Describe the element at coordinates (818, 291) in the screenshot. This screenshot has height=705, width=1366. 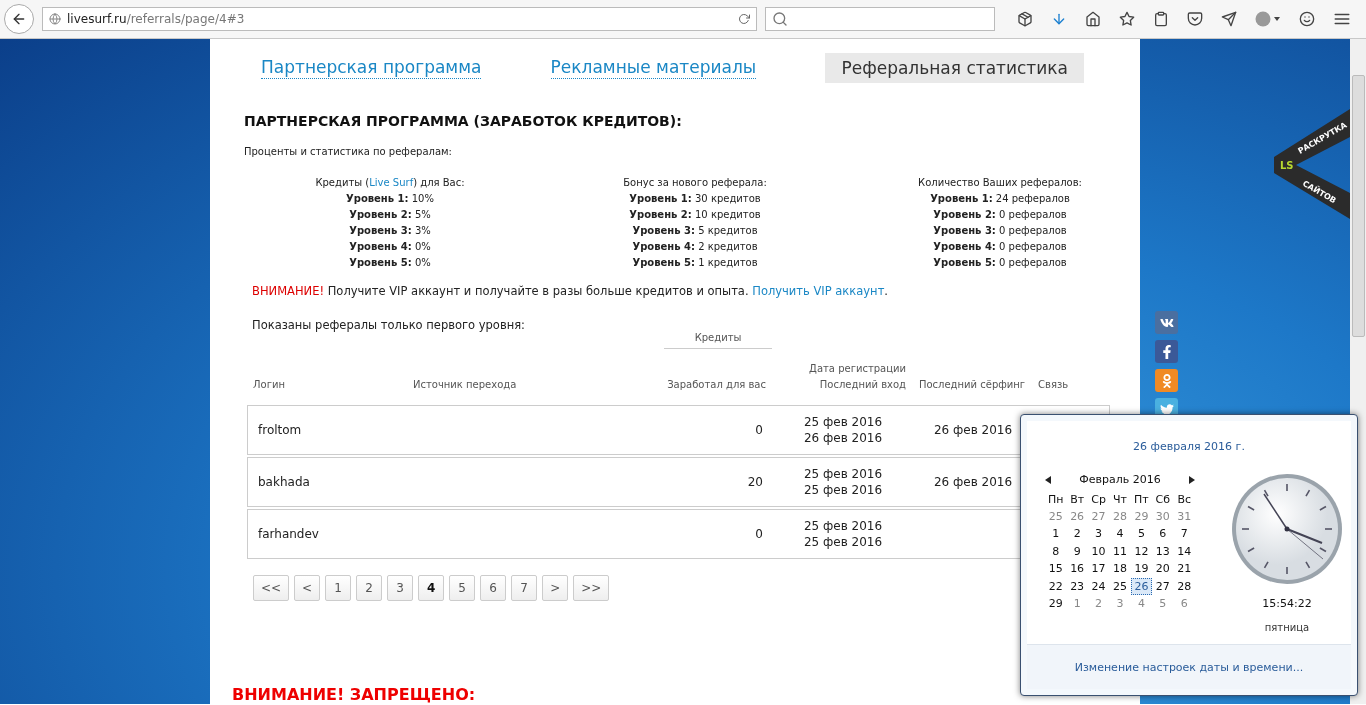
I see `vip-link: Получить VIP аккаунт` at that location.